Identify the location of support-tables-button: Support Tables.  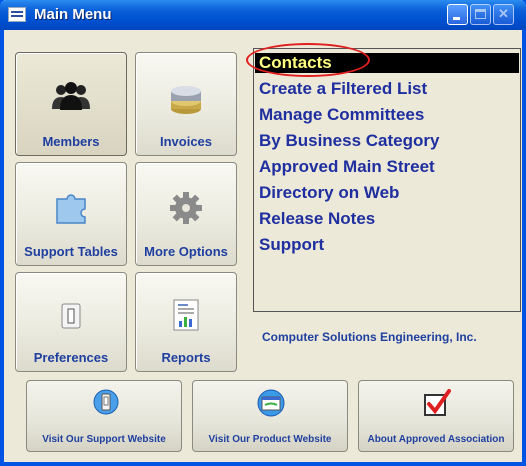
(71, 214).